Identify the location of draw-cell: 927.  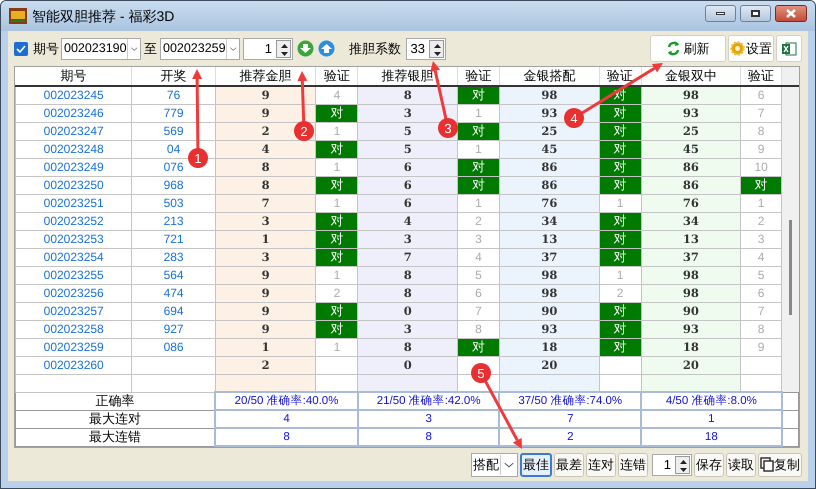
(174, 329).